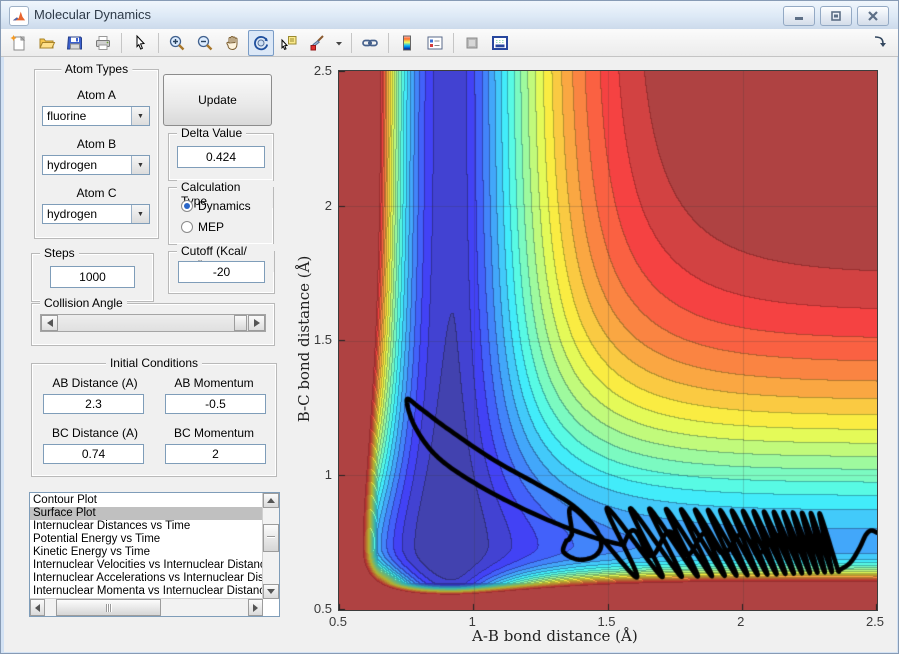  What do you see at coordinates (328, 474) in the screenshot?
I see `y-tick-label: 1` at bounding box center [328, 474].